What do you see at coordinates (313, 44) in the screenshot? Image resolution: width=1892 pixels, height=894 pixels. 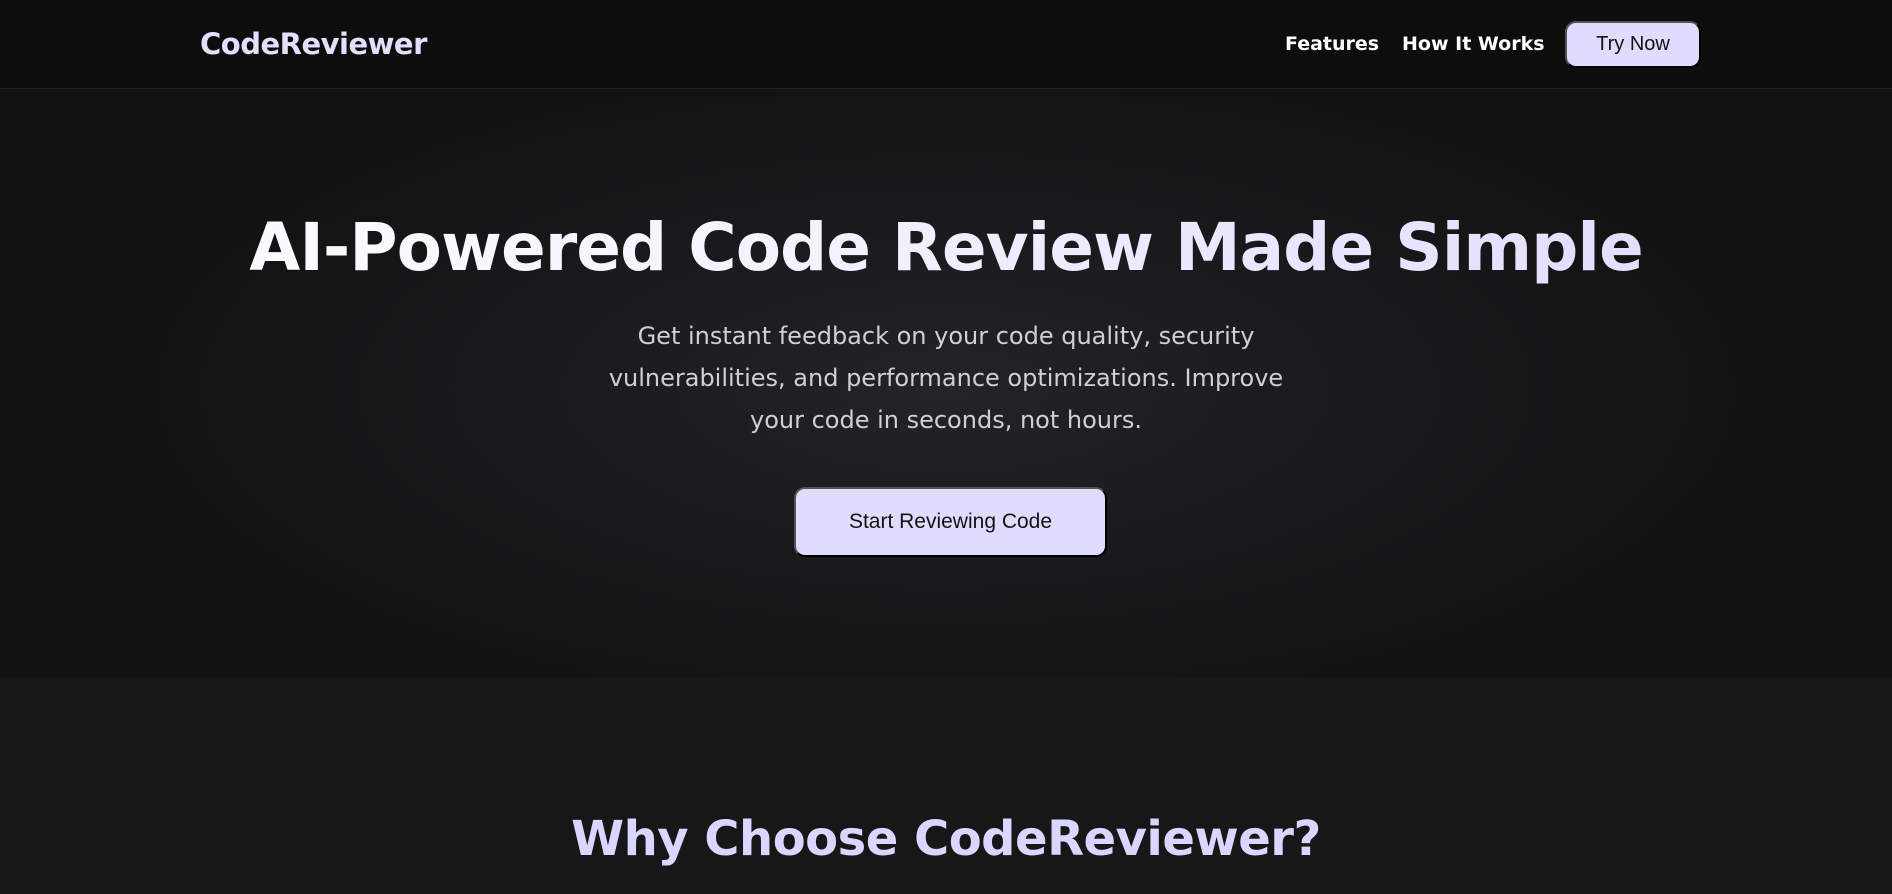 I see `brand-logo: CodeReviewer` at bounding box center [313, 44].